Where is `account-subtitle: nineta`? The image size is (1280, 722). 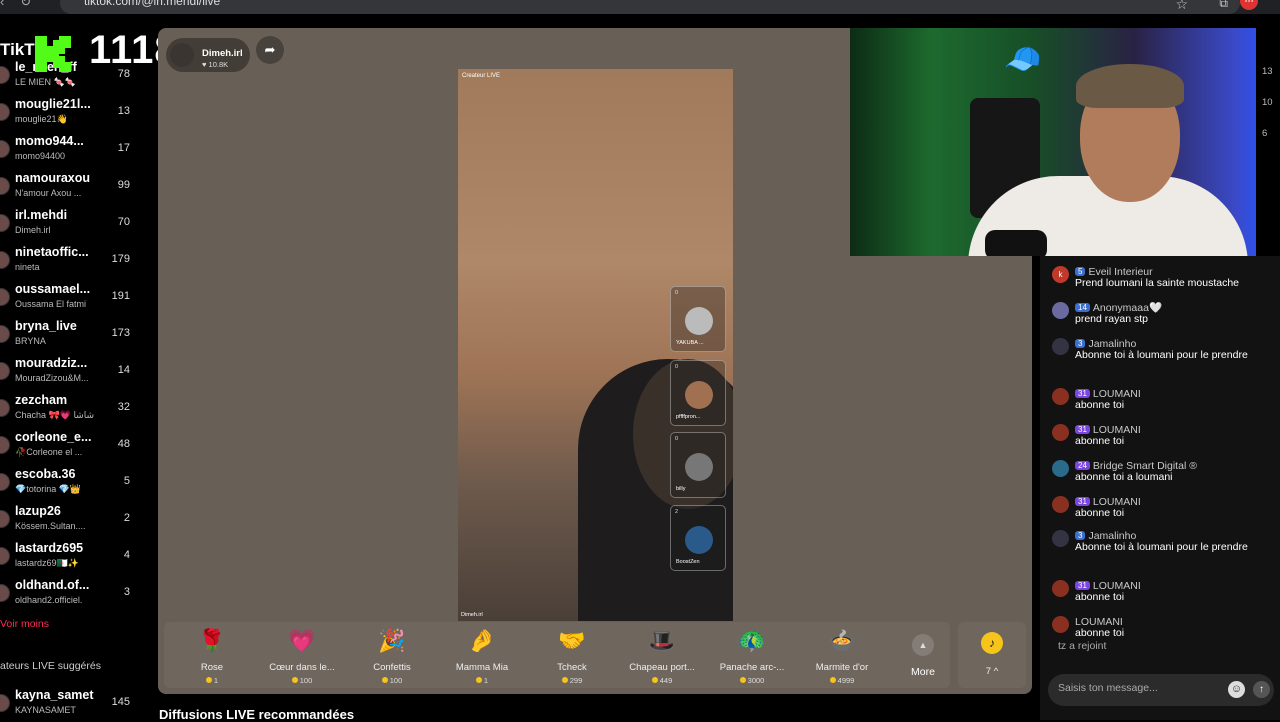
account-subtitle: nineta is located at coordinates (27, 267).